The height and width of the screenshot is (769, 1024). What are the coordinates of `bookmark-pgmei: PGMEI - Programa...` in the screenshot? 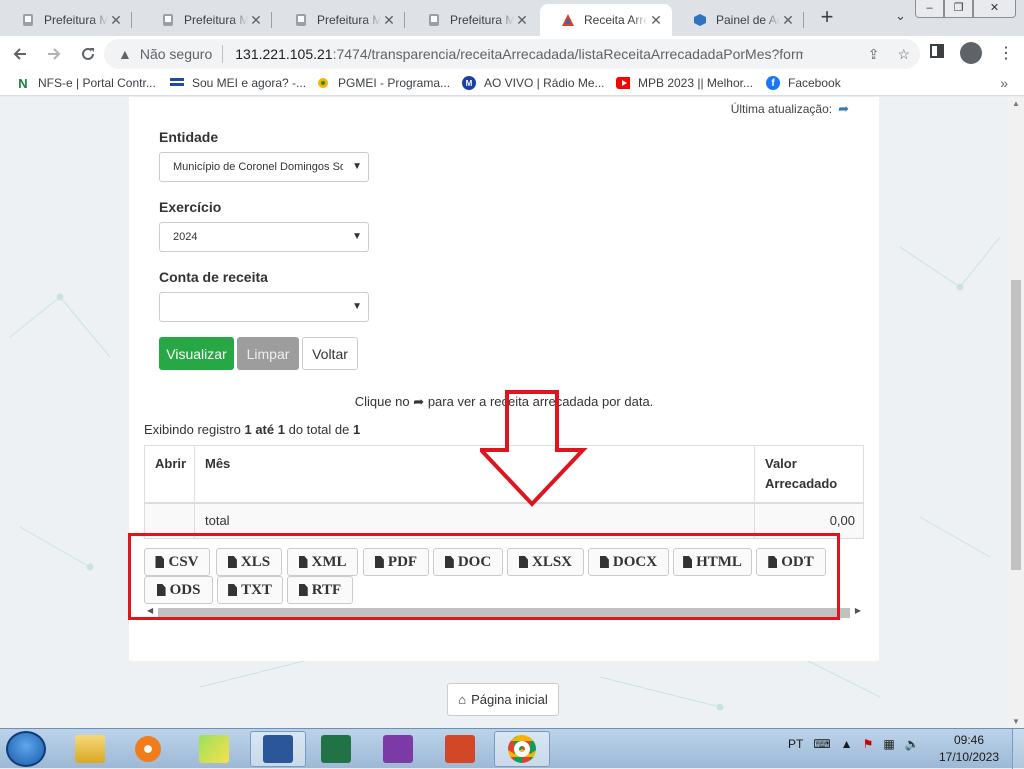 It's located at (383, 83).